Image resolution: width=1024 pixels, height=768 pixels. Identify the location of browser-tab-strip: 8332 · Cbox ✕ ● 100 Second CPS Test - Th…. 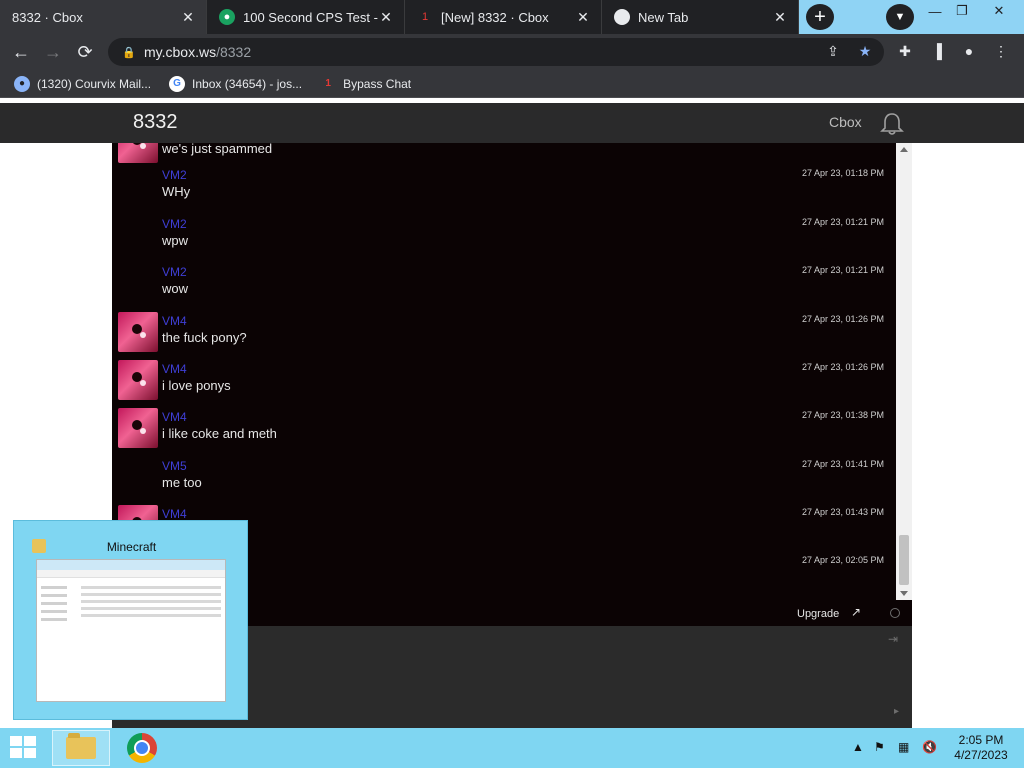
(512, 17).